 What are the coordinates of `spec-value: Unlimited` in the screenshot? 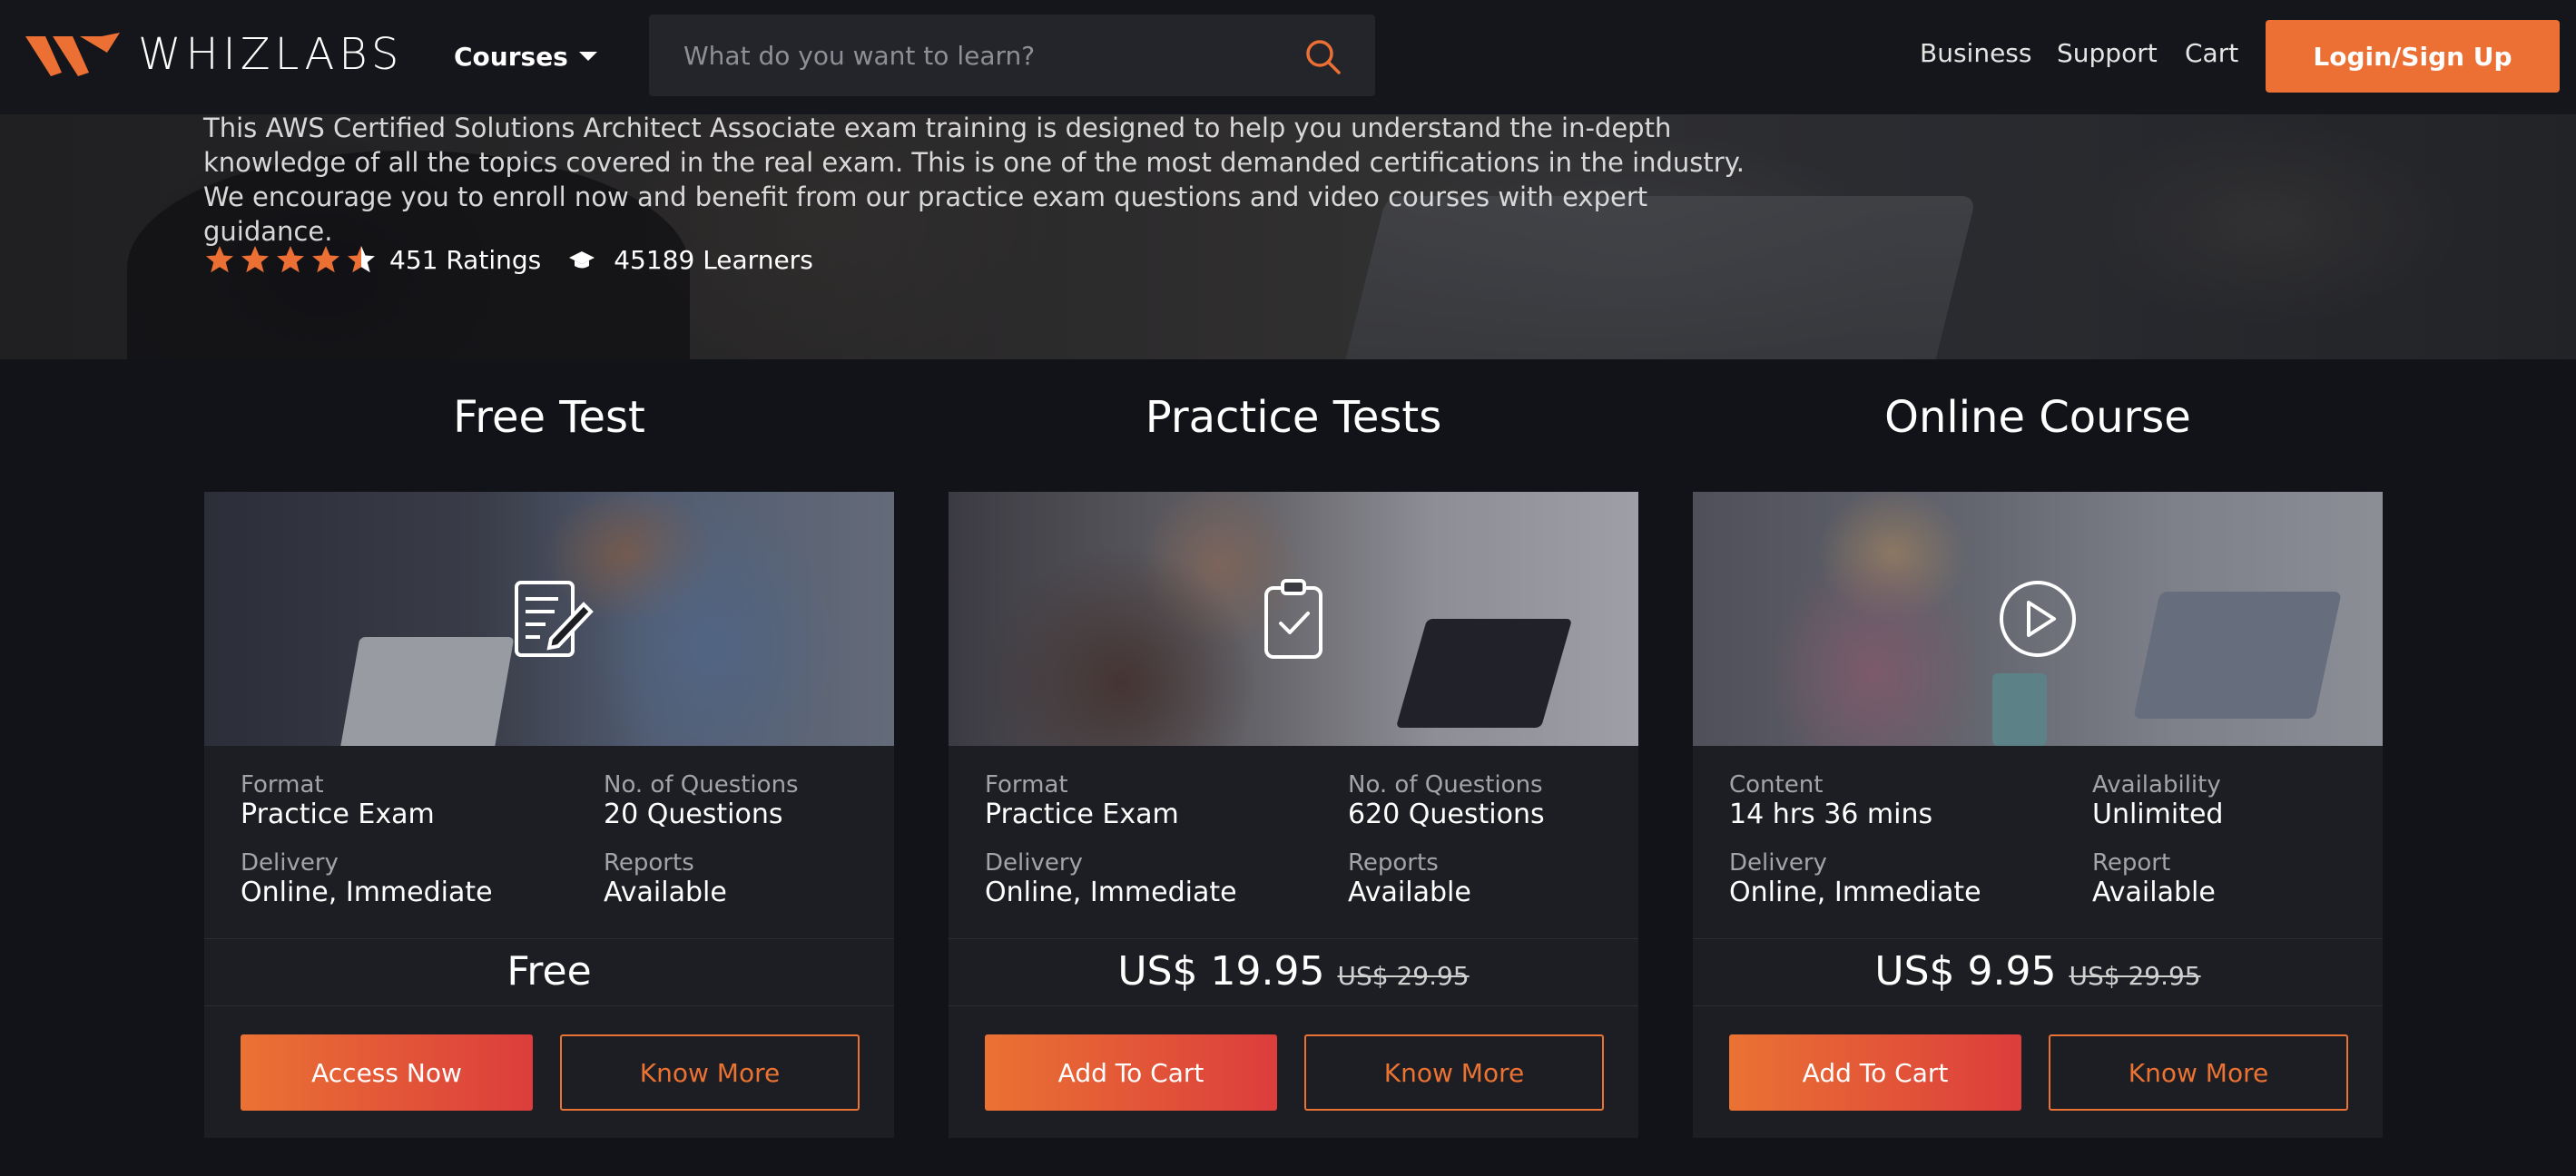 It's located at (2158, 814).